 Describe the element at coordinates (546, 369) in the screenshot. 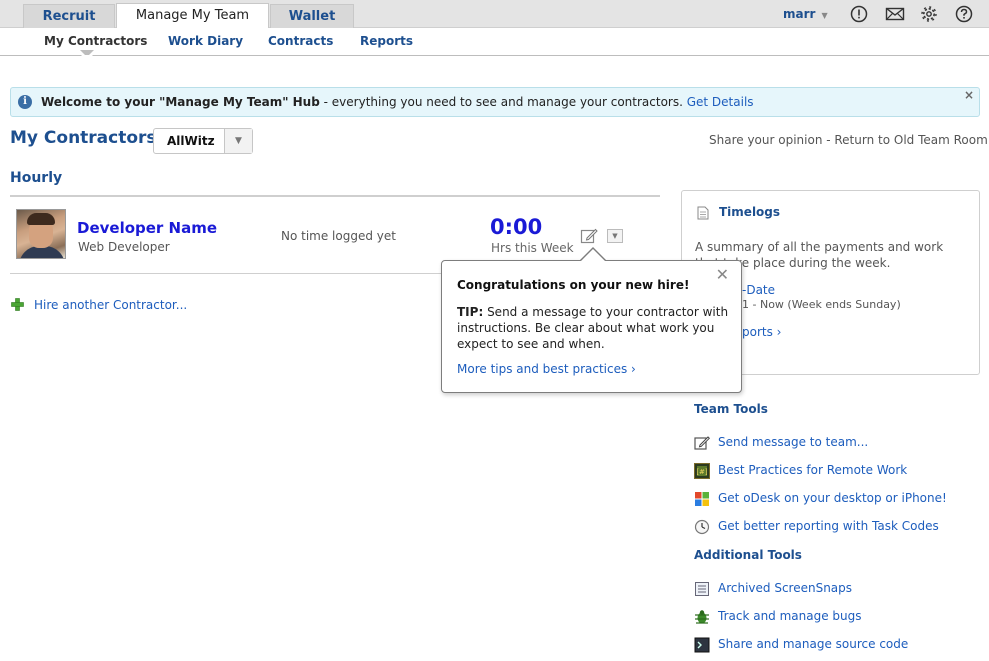

I see `more-tips-link: More tips and best practices ›` at that location.